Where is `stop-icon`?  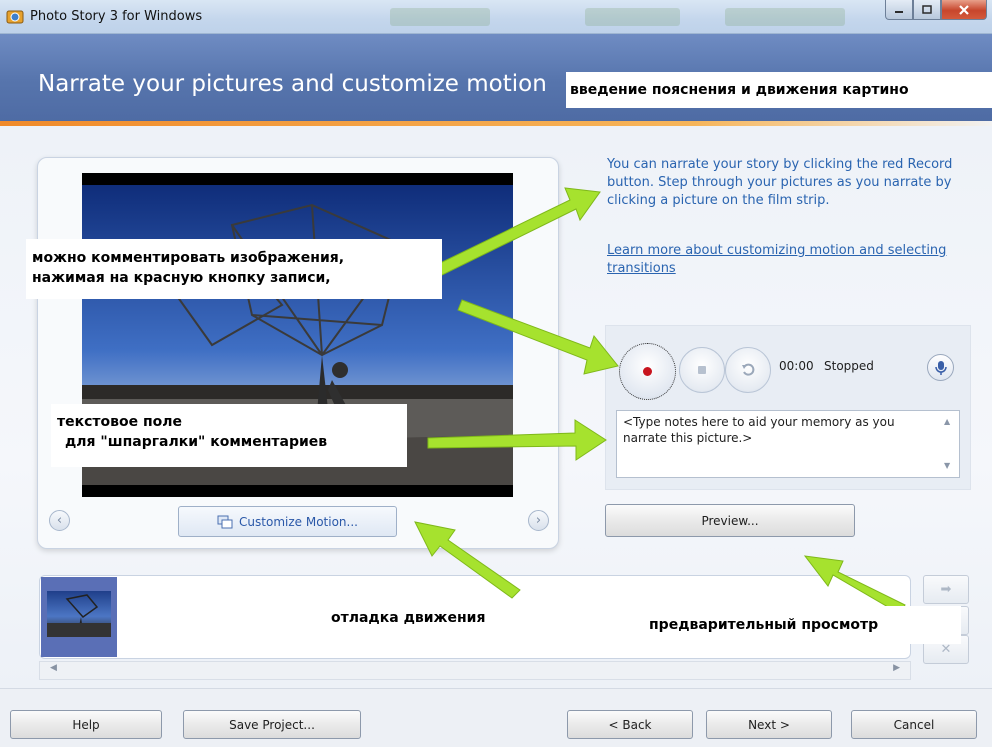
stop-icon is located at coordinates (702, 370).